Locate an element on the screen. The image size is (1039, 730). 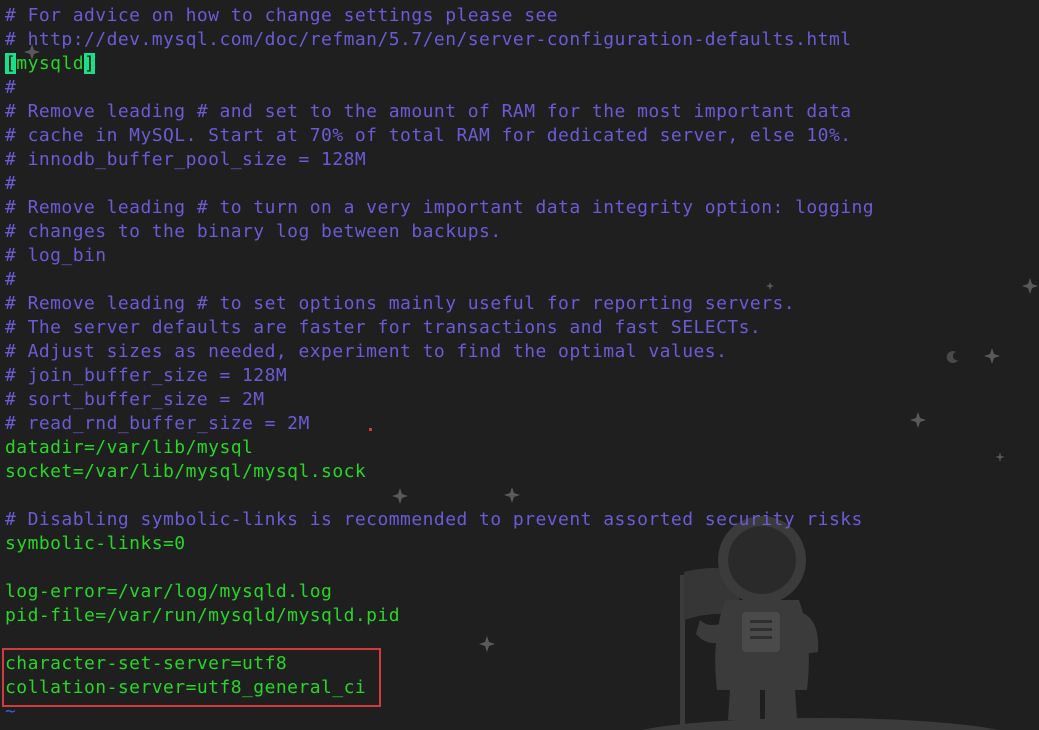
matching-bracket: ] is located at coordinates (90, 63).